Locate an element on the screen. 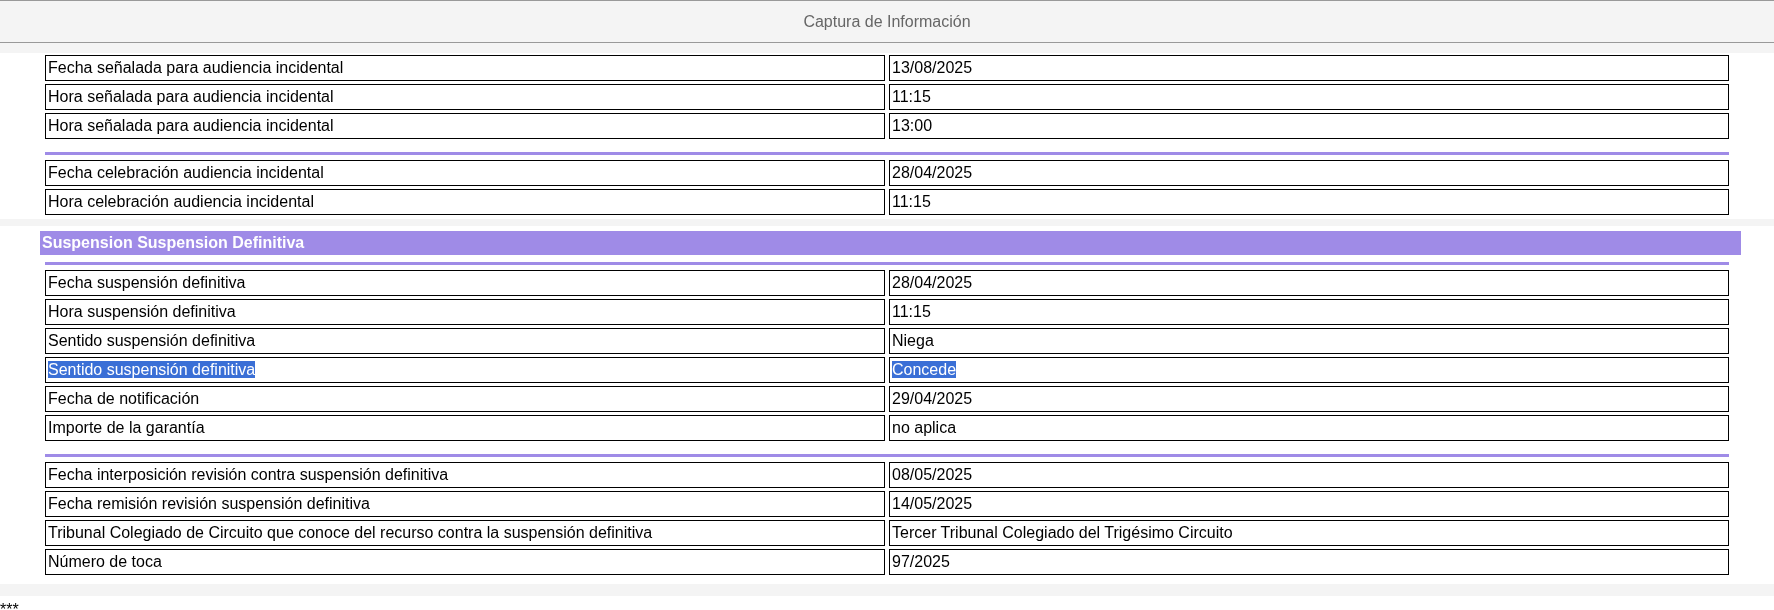 The image size is (1774, 610). field-value-cell: 14/05/2025 is located at coordinates (1309, 504).